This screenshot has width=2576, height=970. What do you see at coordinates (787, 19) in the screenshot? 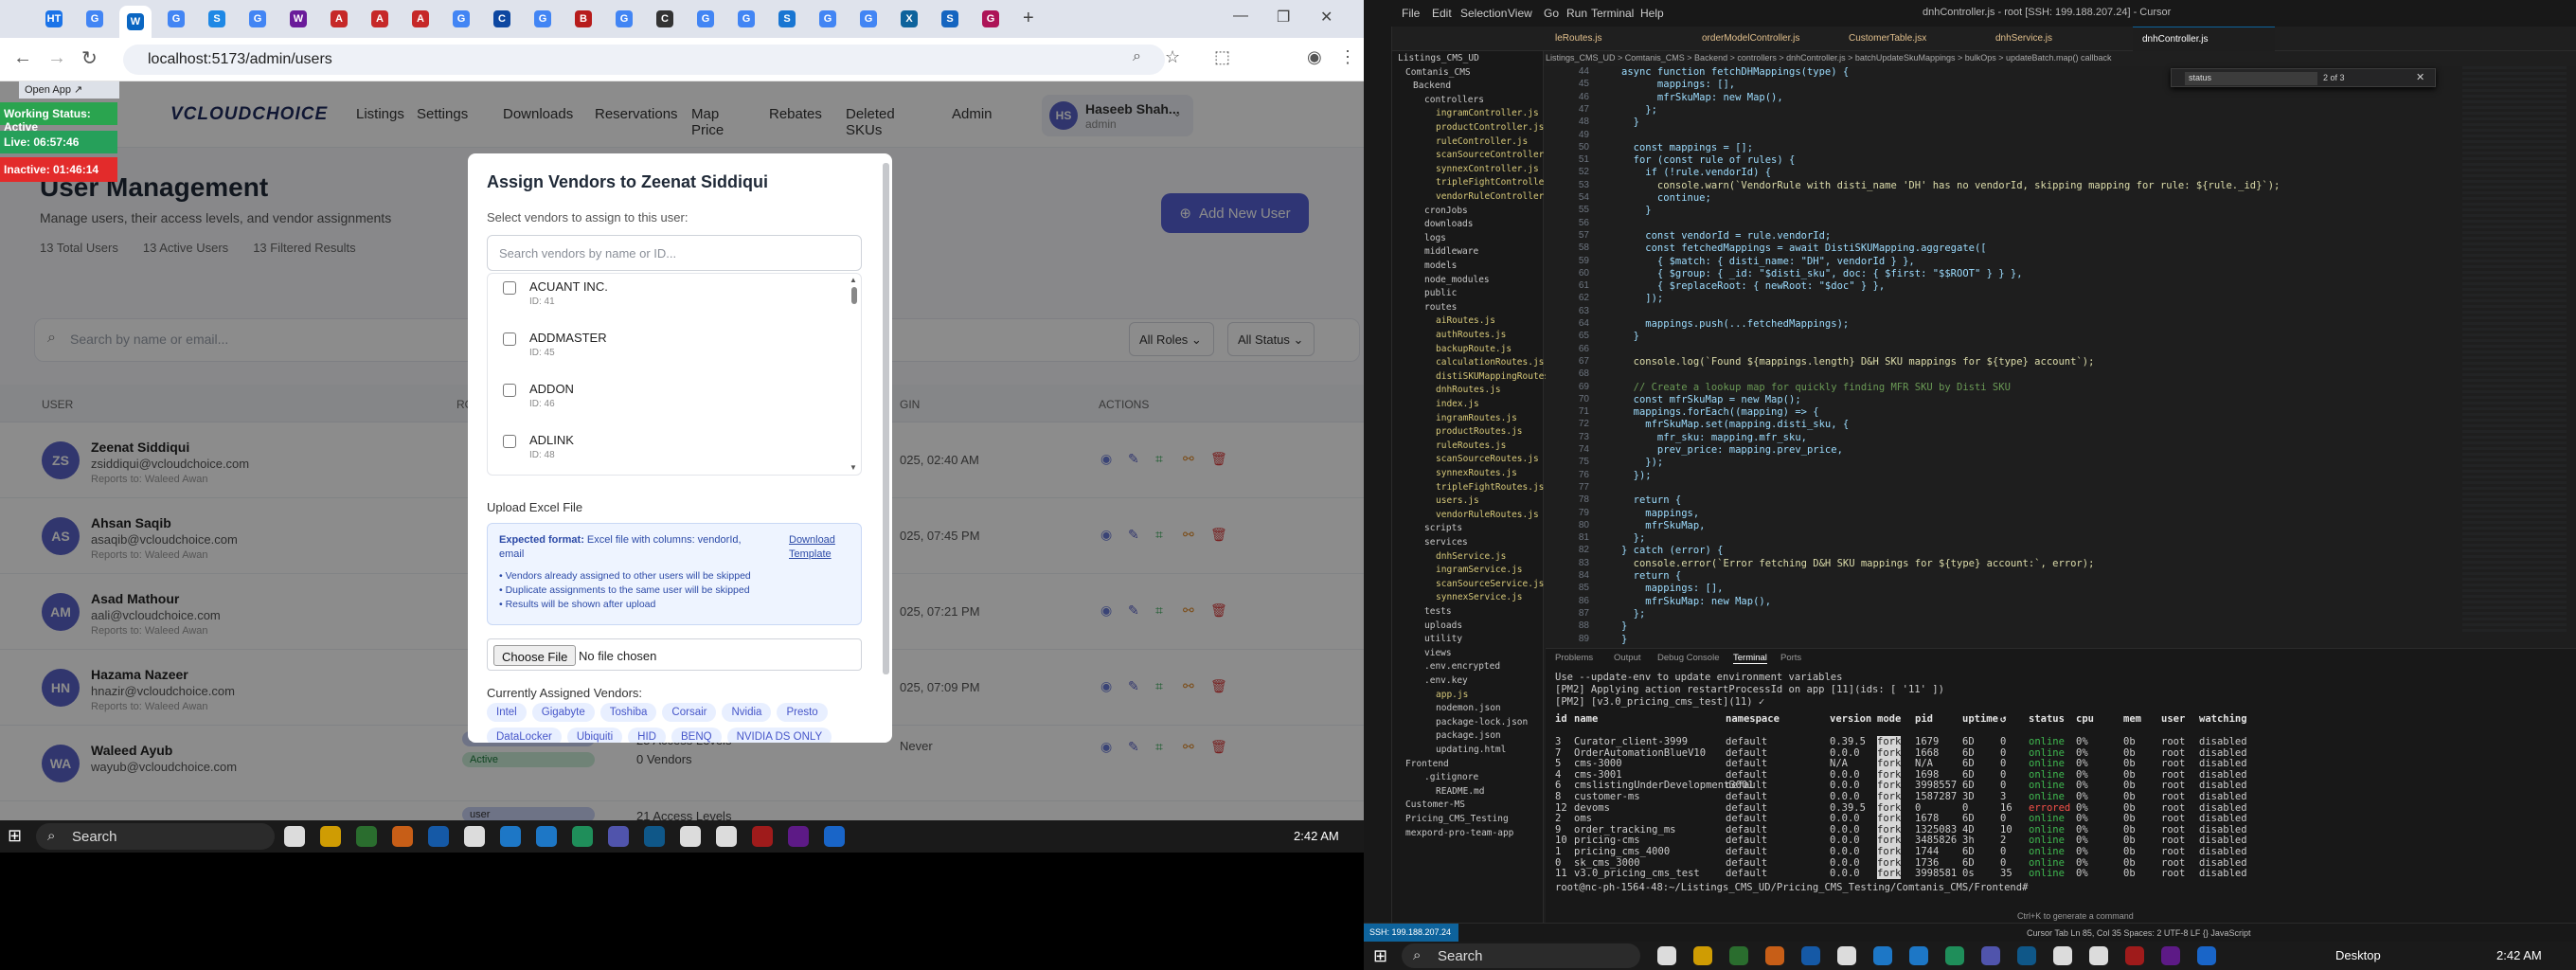
I see `browser-tab: S` at bounding box center [787, 19].